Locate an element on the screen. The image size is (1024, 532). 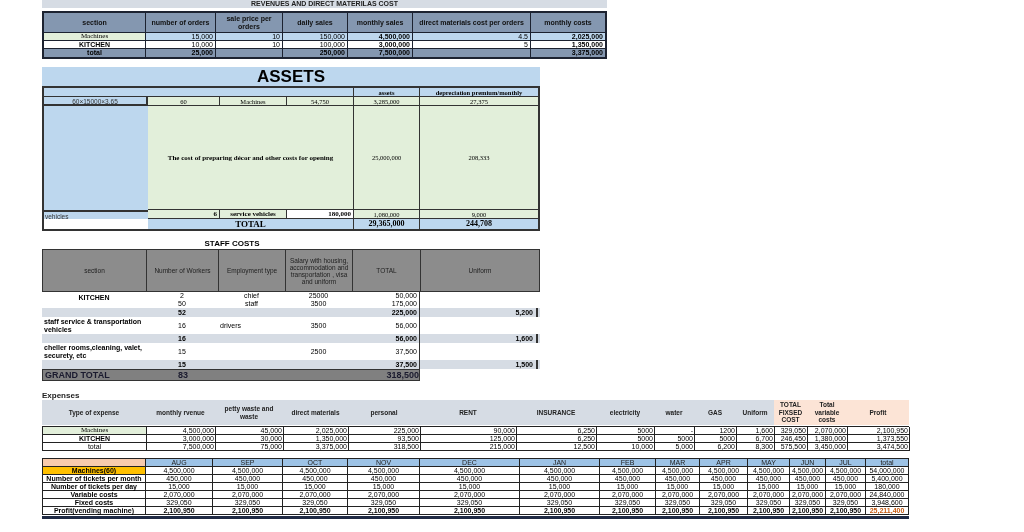
table-cell-text: 318,500 is located at coordinates (402, 375).